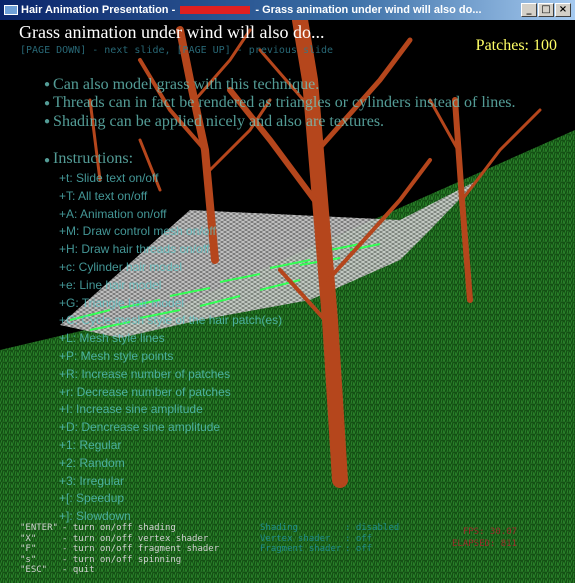 The width and height of the screenshot is (575, 583). Describe the element at coordinates (28, 559) in the screenshot. I see `help-key: "s"` at that location.